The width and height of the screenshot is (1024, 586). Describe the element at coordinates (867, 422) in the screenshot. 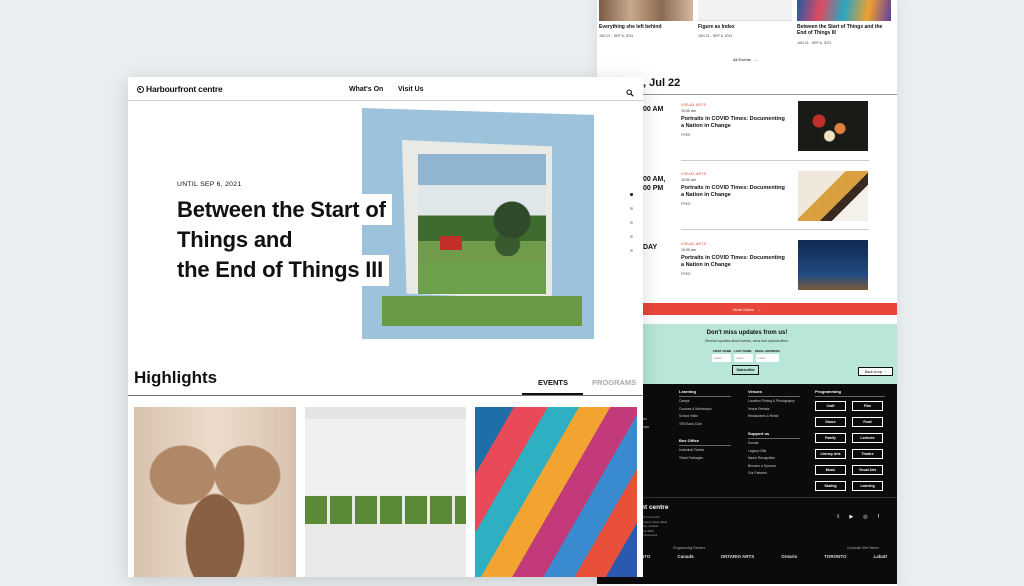

I see `programming-button-food: Food` at that location.